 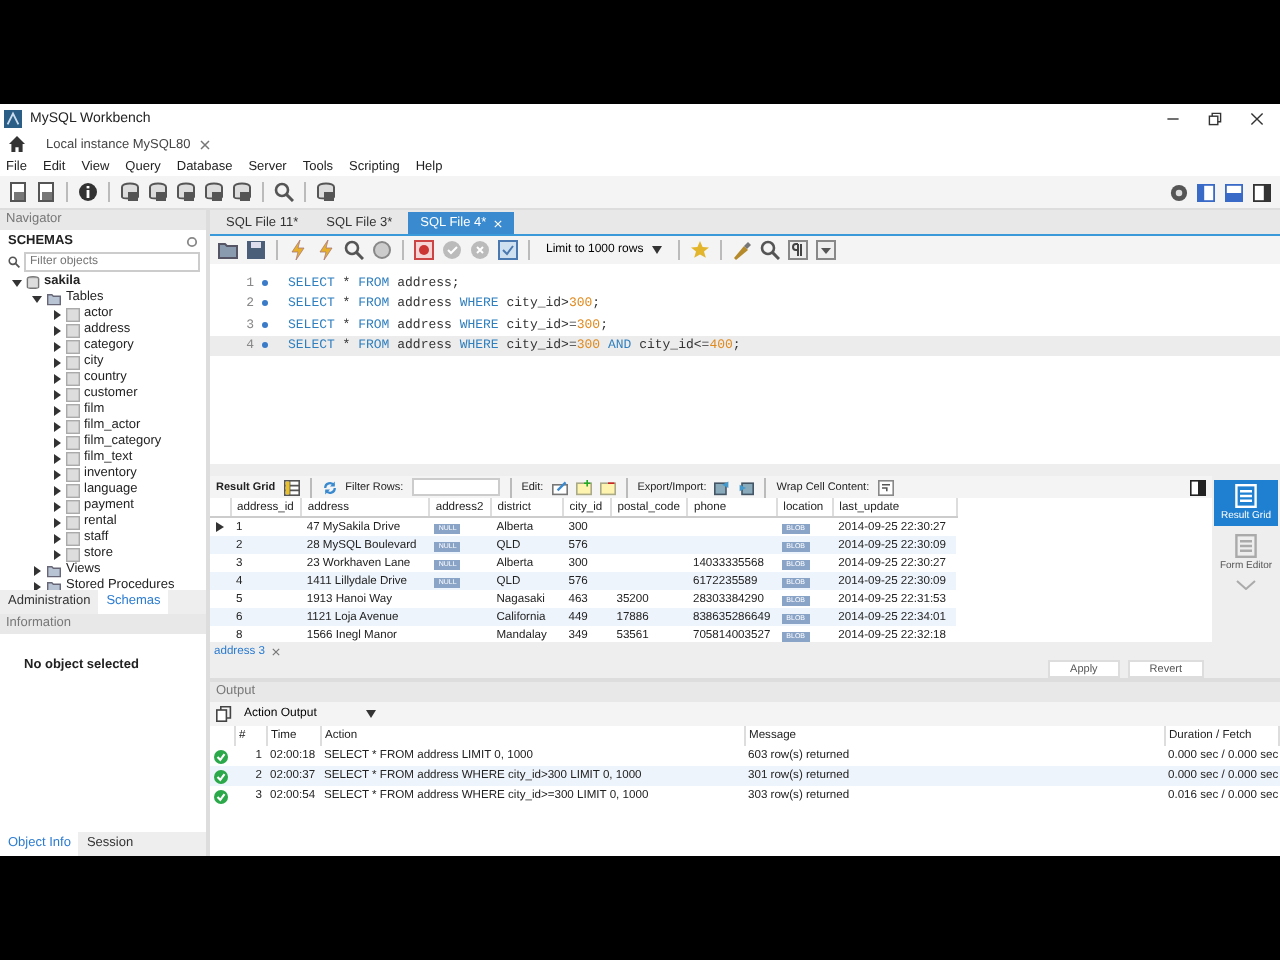 What do you see at coordinates (382, 250) in the screenshot?
I see `stop-icon` at bounding box center [382, 250].